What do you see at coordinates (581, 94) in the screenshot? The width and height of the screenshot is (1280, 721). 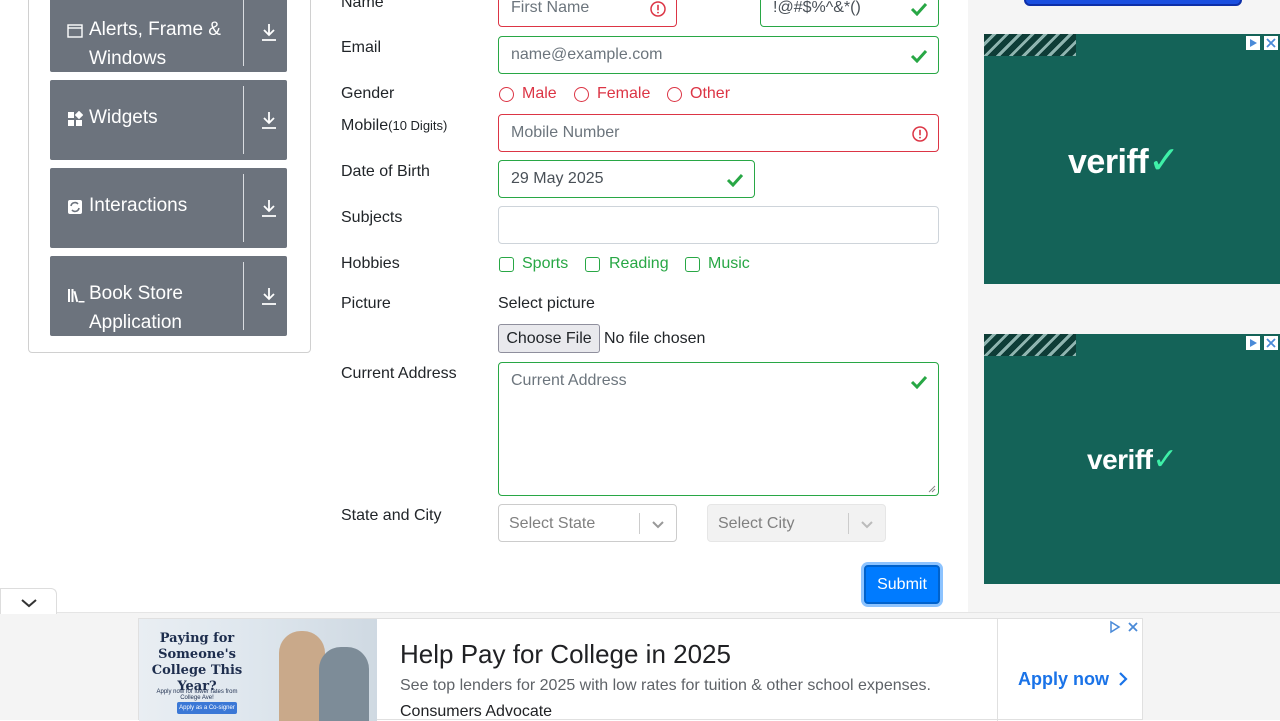 I see `gender-female-radio` at bounding box center [581, 94].